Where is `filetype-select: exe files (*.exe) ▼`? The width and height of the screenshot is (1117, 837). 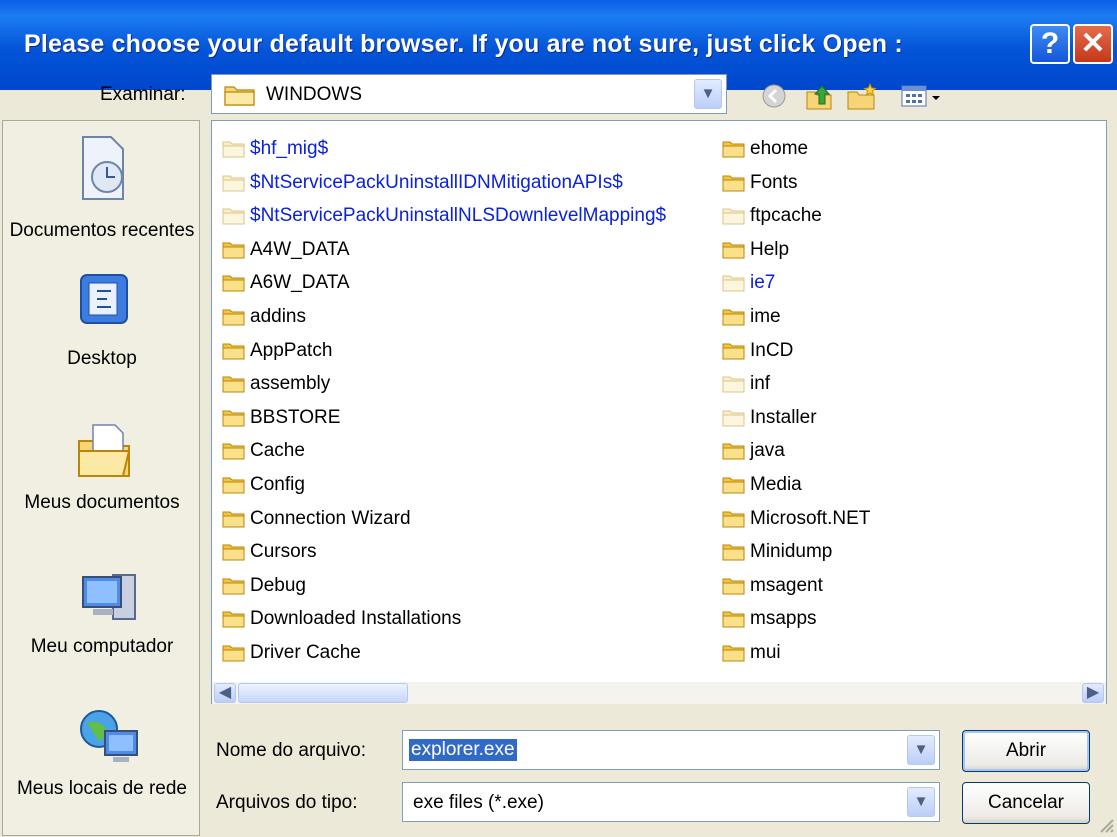 filetype-select: exe files (*.exe) ▼ is located at coordinates (671, 802).